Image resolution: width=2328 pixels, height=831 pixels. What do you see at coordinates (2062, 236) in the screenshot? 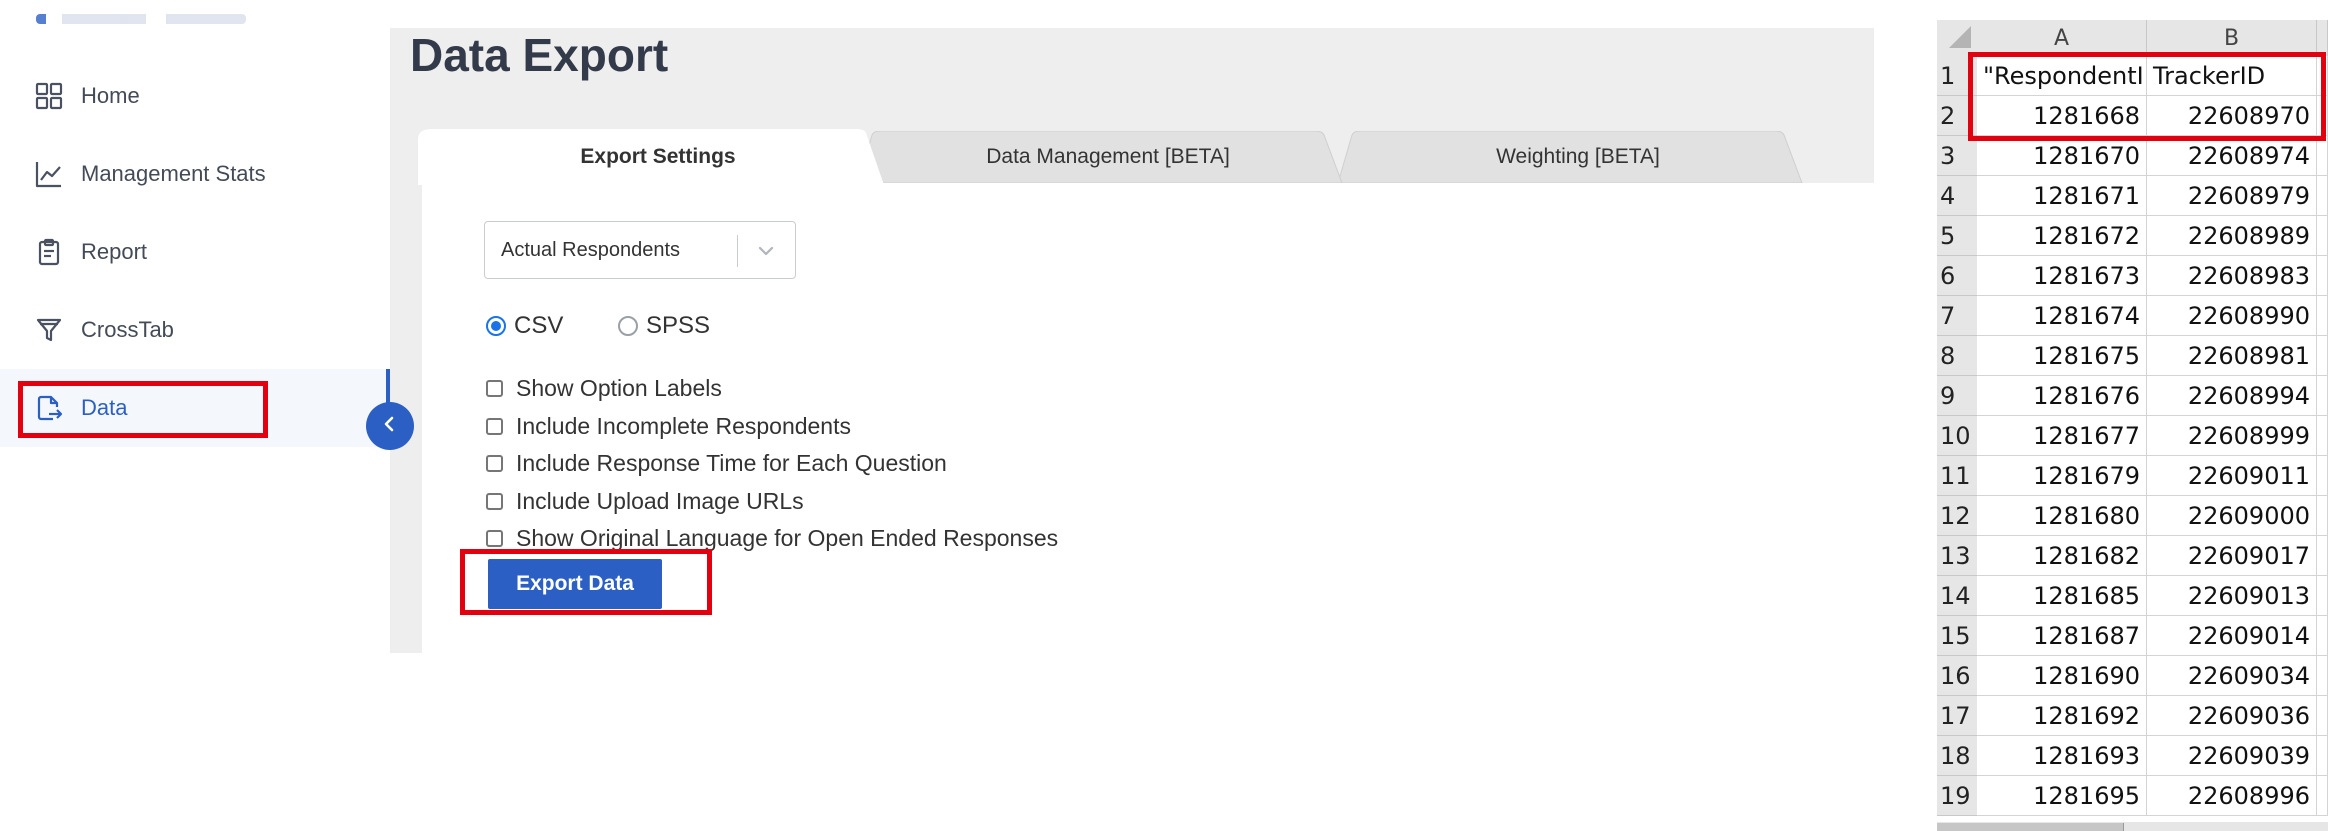
I see `cell-a: 1281672` at bounding box center [2062, 236].